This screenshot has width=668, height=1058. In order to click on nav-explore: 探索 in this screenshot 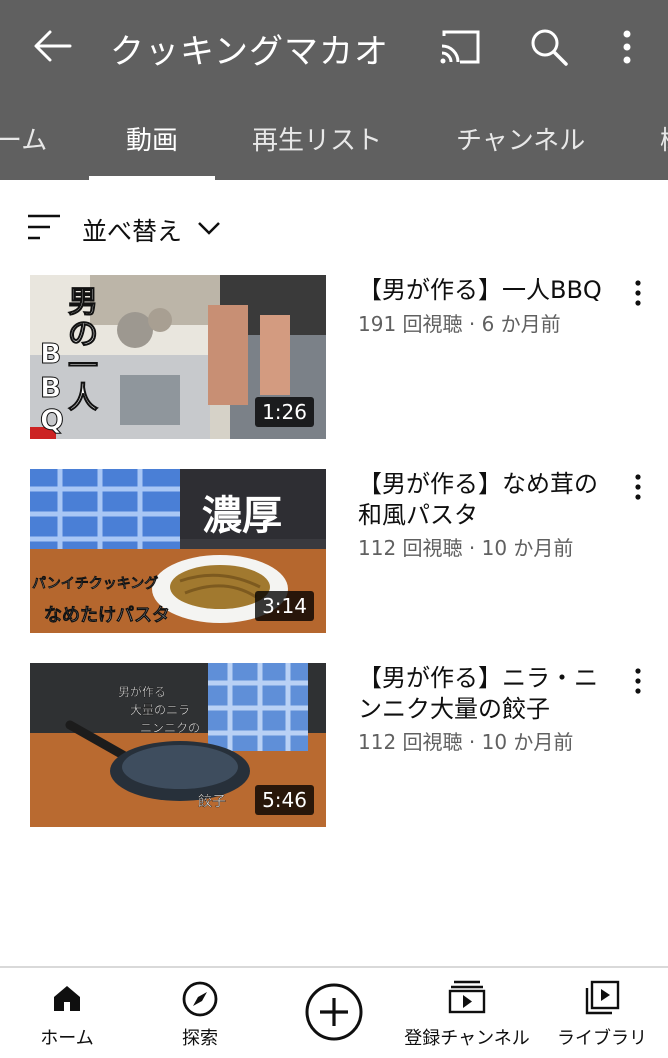, I will do `click(200, 1013)`.